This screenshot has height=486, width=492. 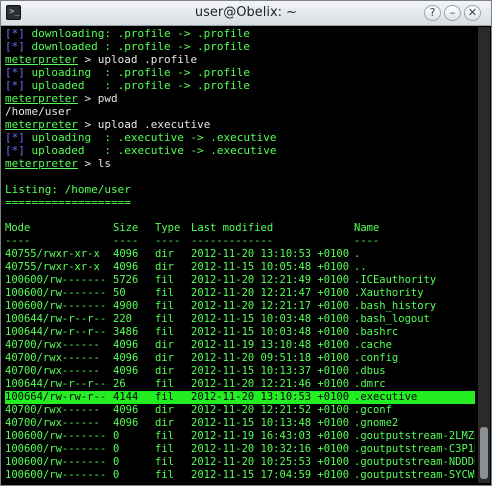 What do you see at coordinates (484, 255) in the screenshot?
I see `scrollbar` at bounding box center [484, 255].